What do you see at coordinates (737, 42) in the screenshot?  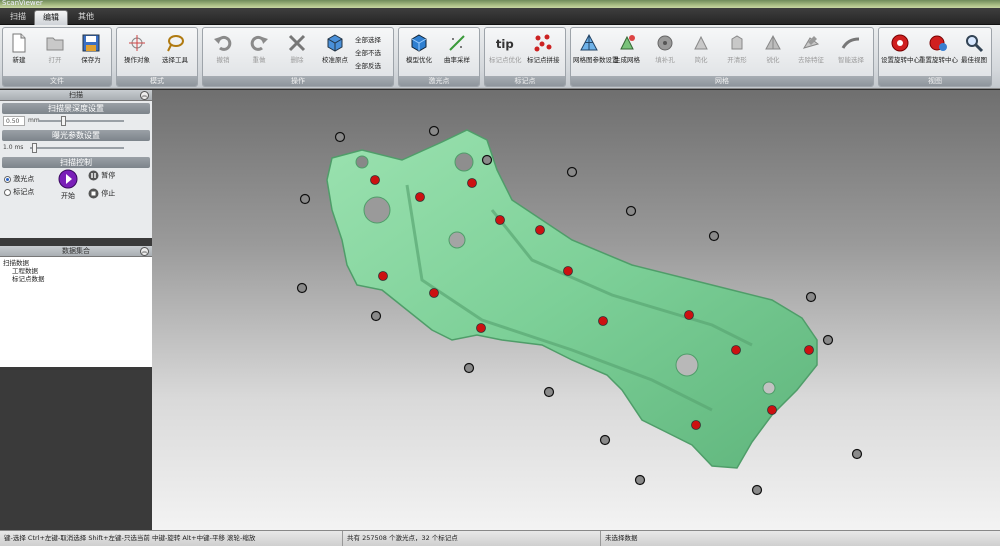 I see `open-shape-icon` at bounding box center [737, 42].